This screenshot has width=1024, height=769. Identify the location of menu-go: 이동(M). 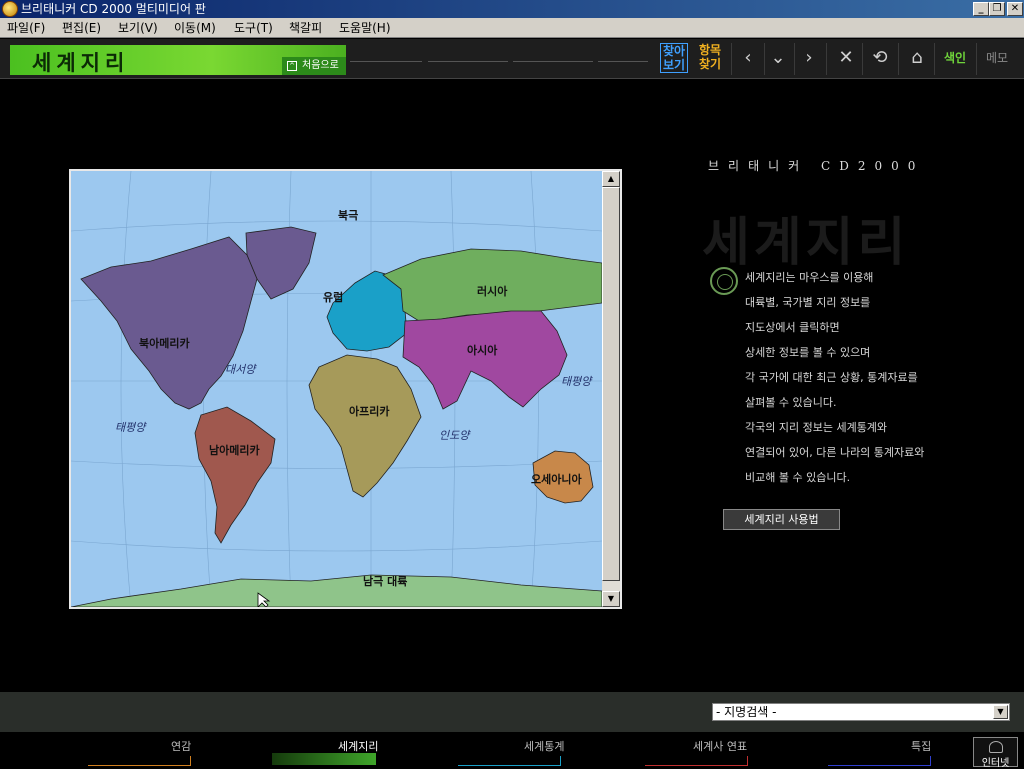
(195, 28).